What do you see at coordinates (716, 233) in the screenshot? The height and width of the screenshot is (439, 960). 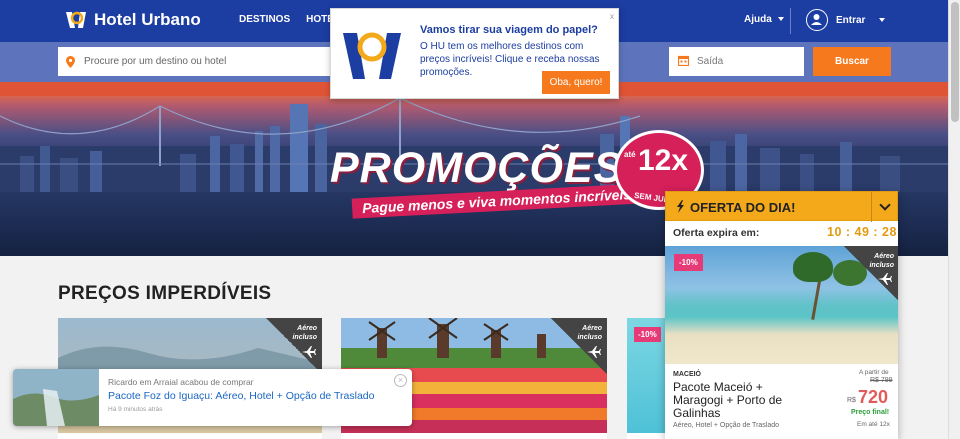 I see `offer-expires-label: Oferta expira em:` at bounding box center [716, 233].